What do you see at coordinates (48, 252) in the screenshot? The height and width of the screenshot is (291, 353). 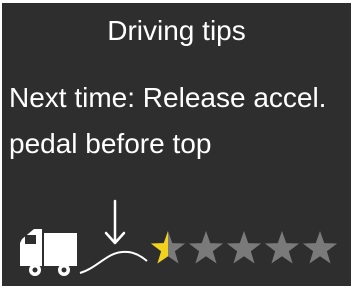 I see `truck-icon` at bounding box center [48, 252].